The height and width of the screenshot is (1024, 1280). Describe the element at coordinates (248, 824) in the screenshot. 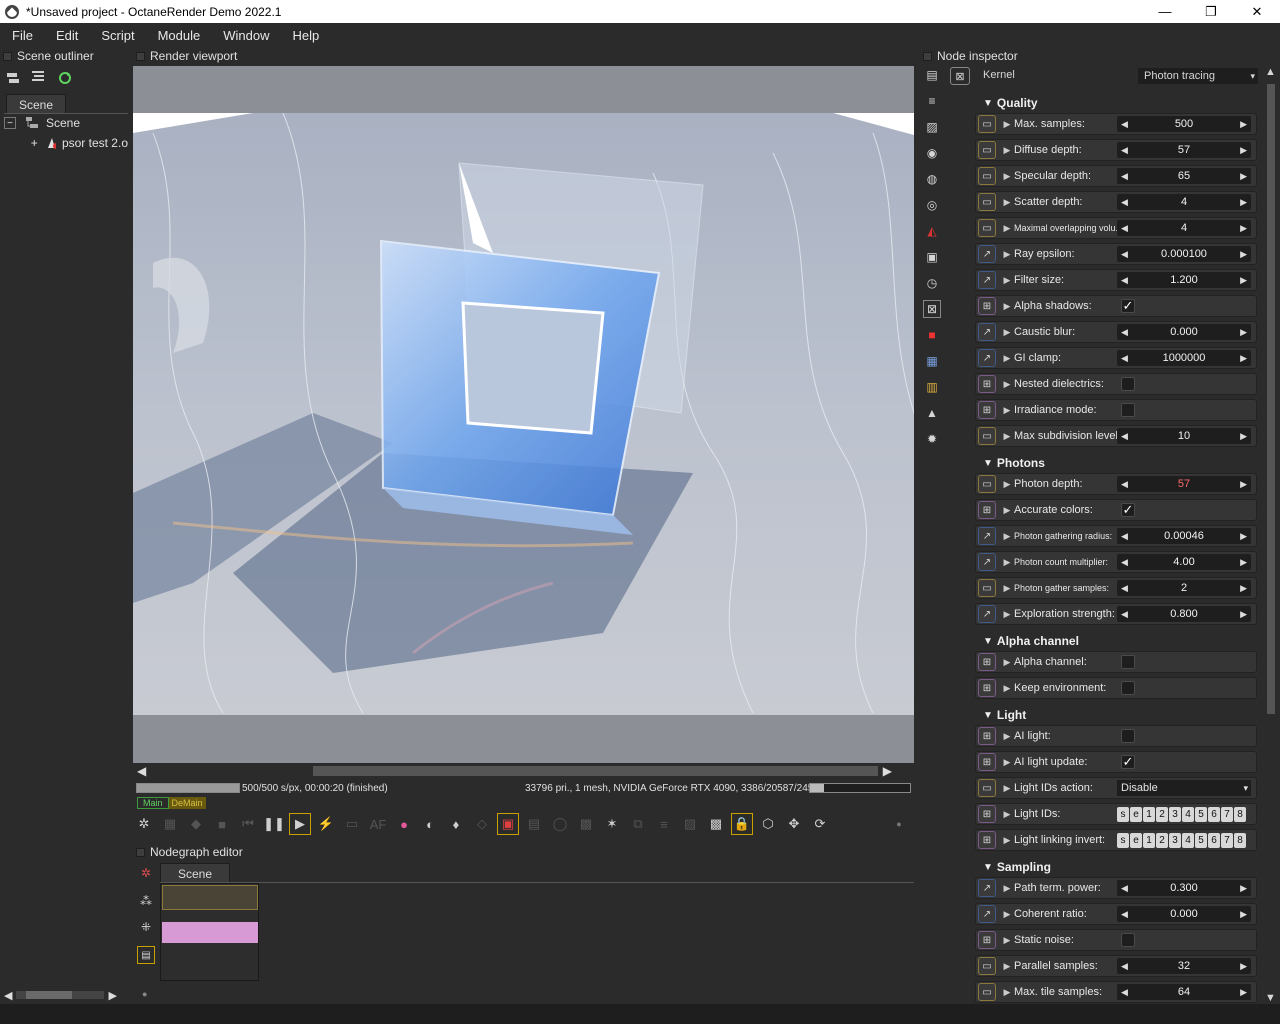

I see `restart-icon: ⏮` at that location.